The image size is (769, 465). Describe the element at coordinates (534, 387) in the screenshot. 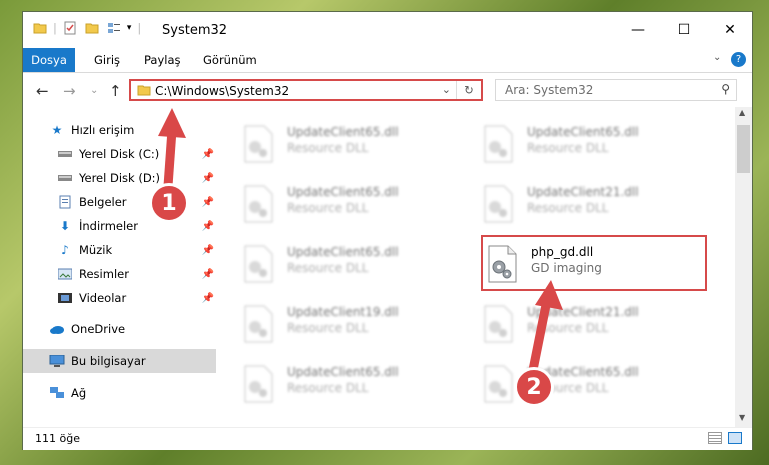

I see `callout-badge-2: 2` at that location.